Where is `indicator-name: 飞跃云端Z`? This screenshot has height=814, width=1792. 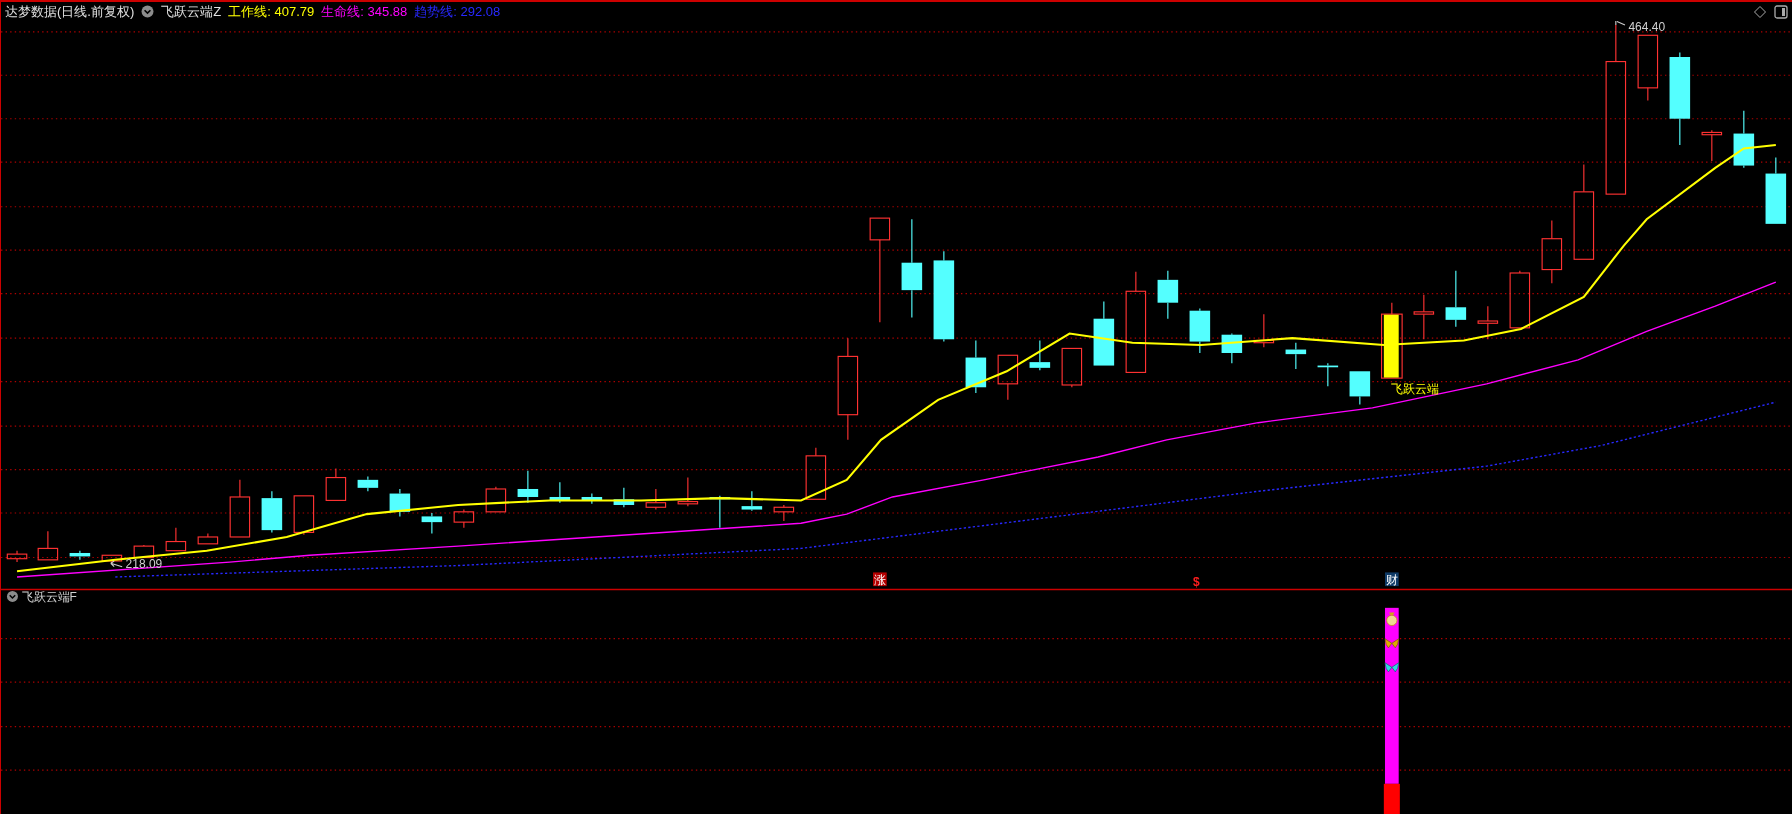
indicator-name: 飞跃云端Z is located at coordinates (191, 11).